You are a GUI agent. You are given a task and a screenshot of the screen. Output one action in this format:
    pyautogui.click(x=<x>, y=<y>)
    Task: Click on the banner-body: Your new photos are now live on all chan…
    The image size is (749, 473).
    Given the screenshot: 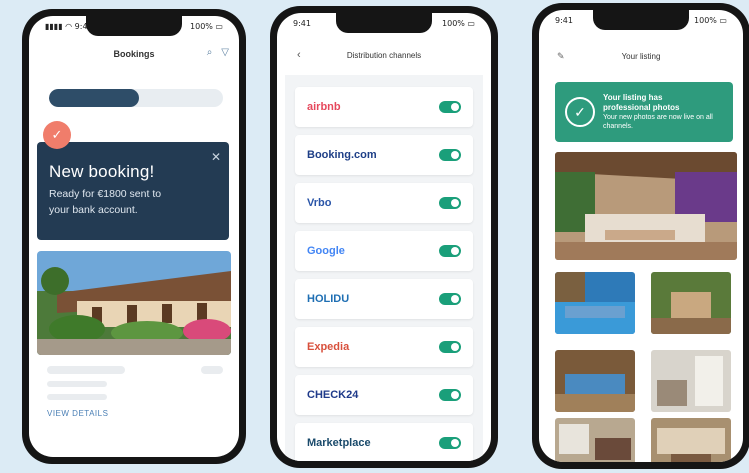 What is the action you would take?
    pyautogui.click(x=658, y=122)
    